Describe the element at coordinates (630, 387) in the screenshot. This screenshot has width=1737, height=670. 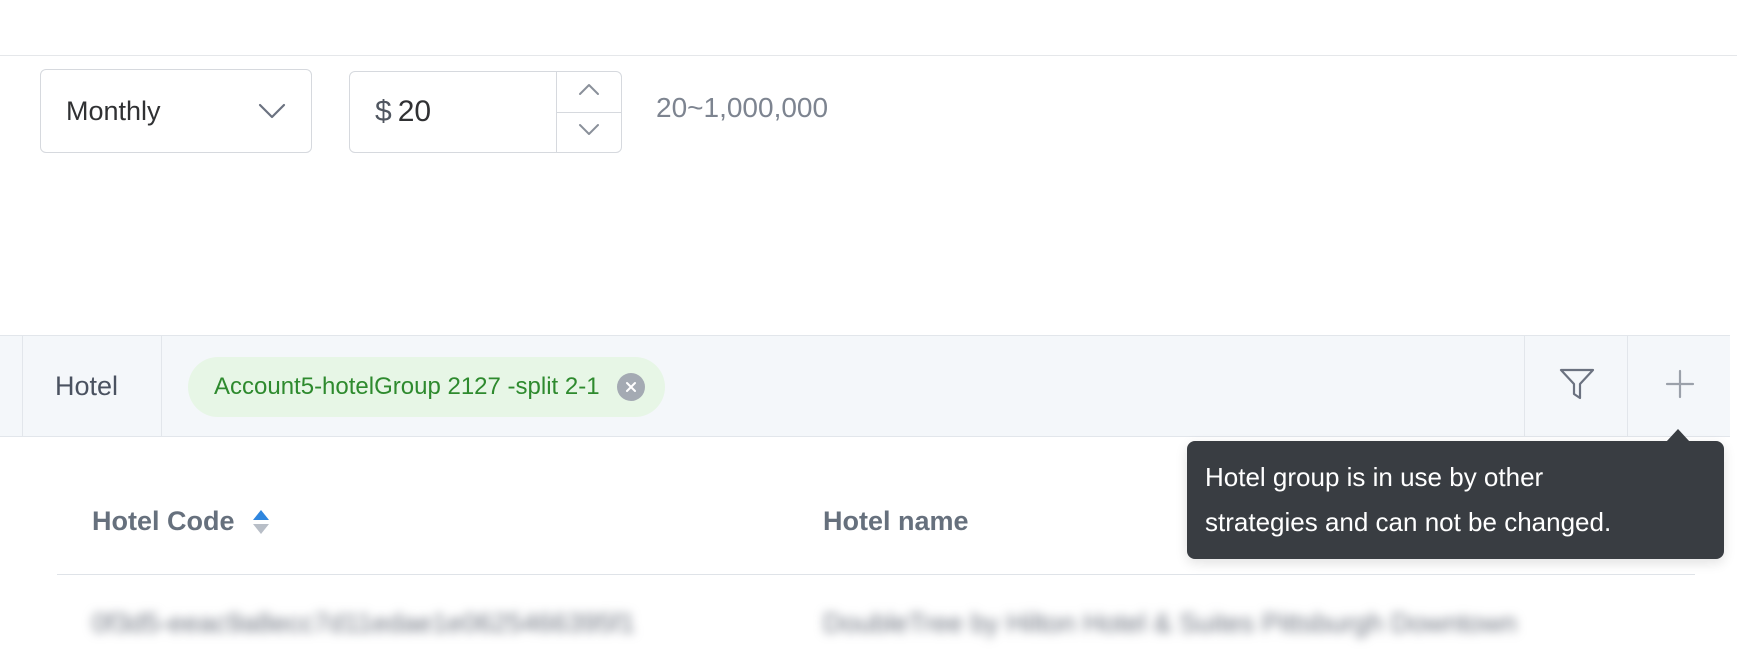
I see `close-circle-icon` at that location.